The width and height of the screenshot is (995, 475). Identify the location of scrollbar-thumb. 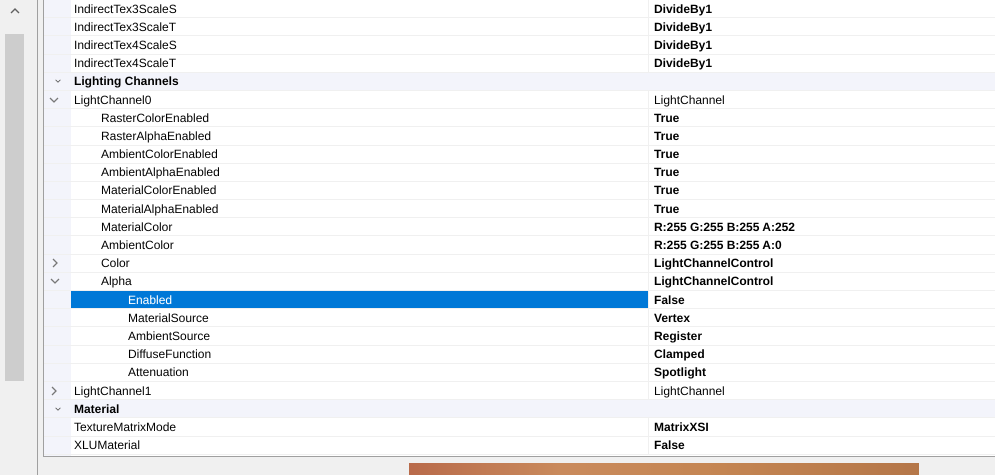
(14, 207).